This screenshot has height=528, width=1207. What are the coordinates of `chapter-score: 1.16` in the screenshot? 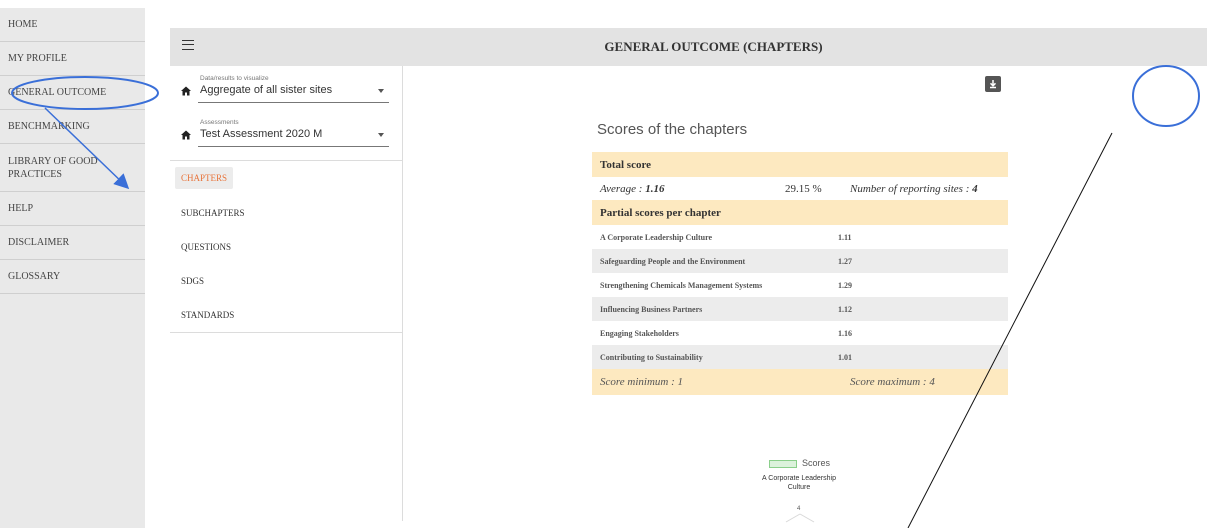 It's located at (845, 333).